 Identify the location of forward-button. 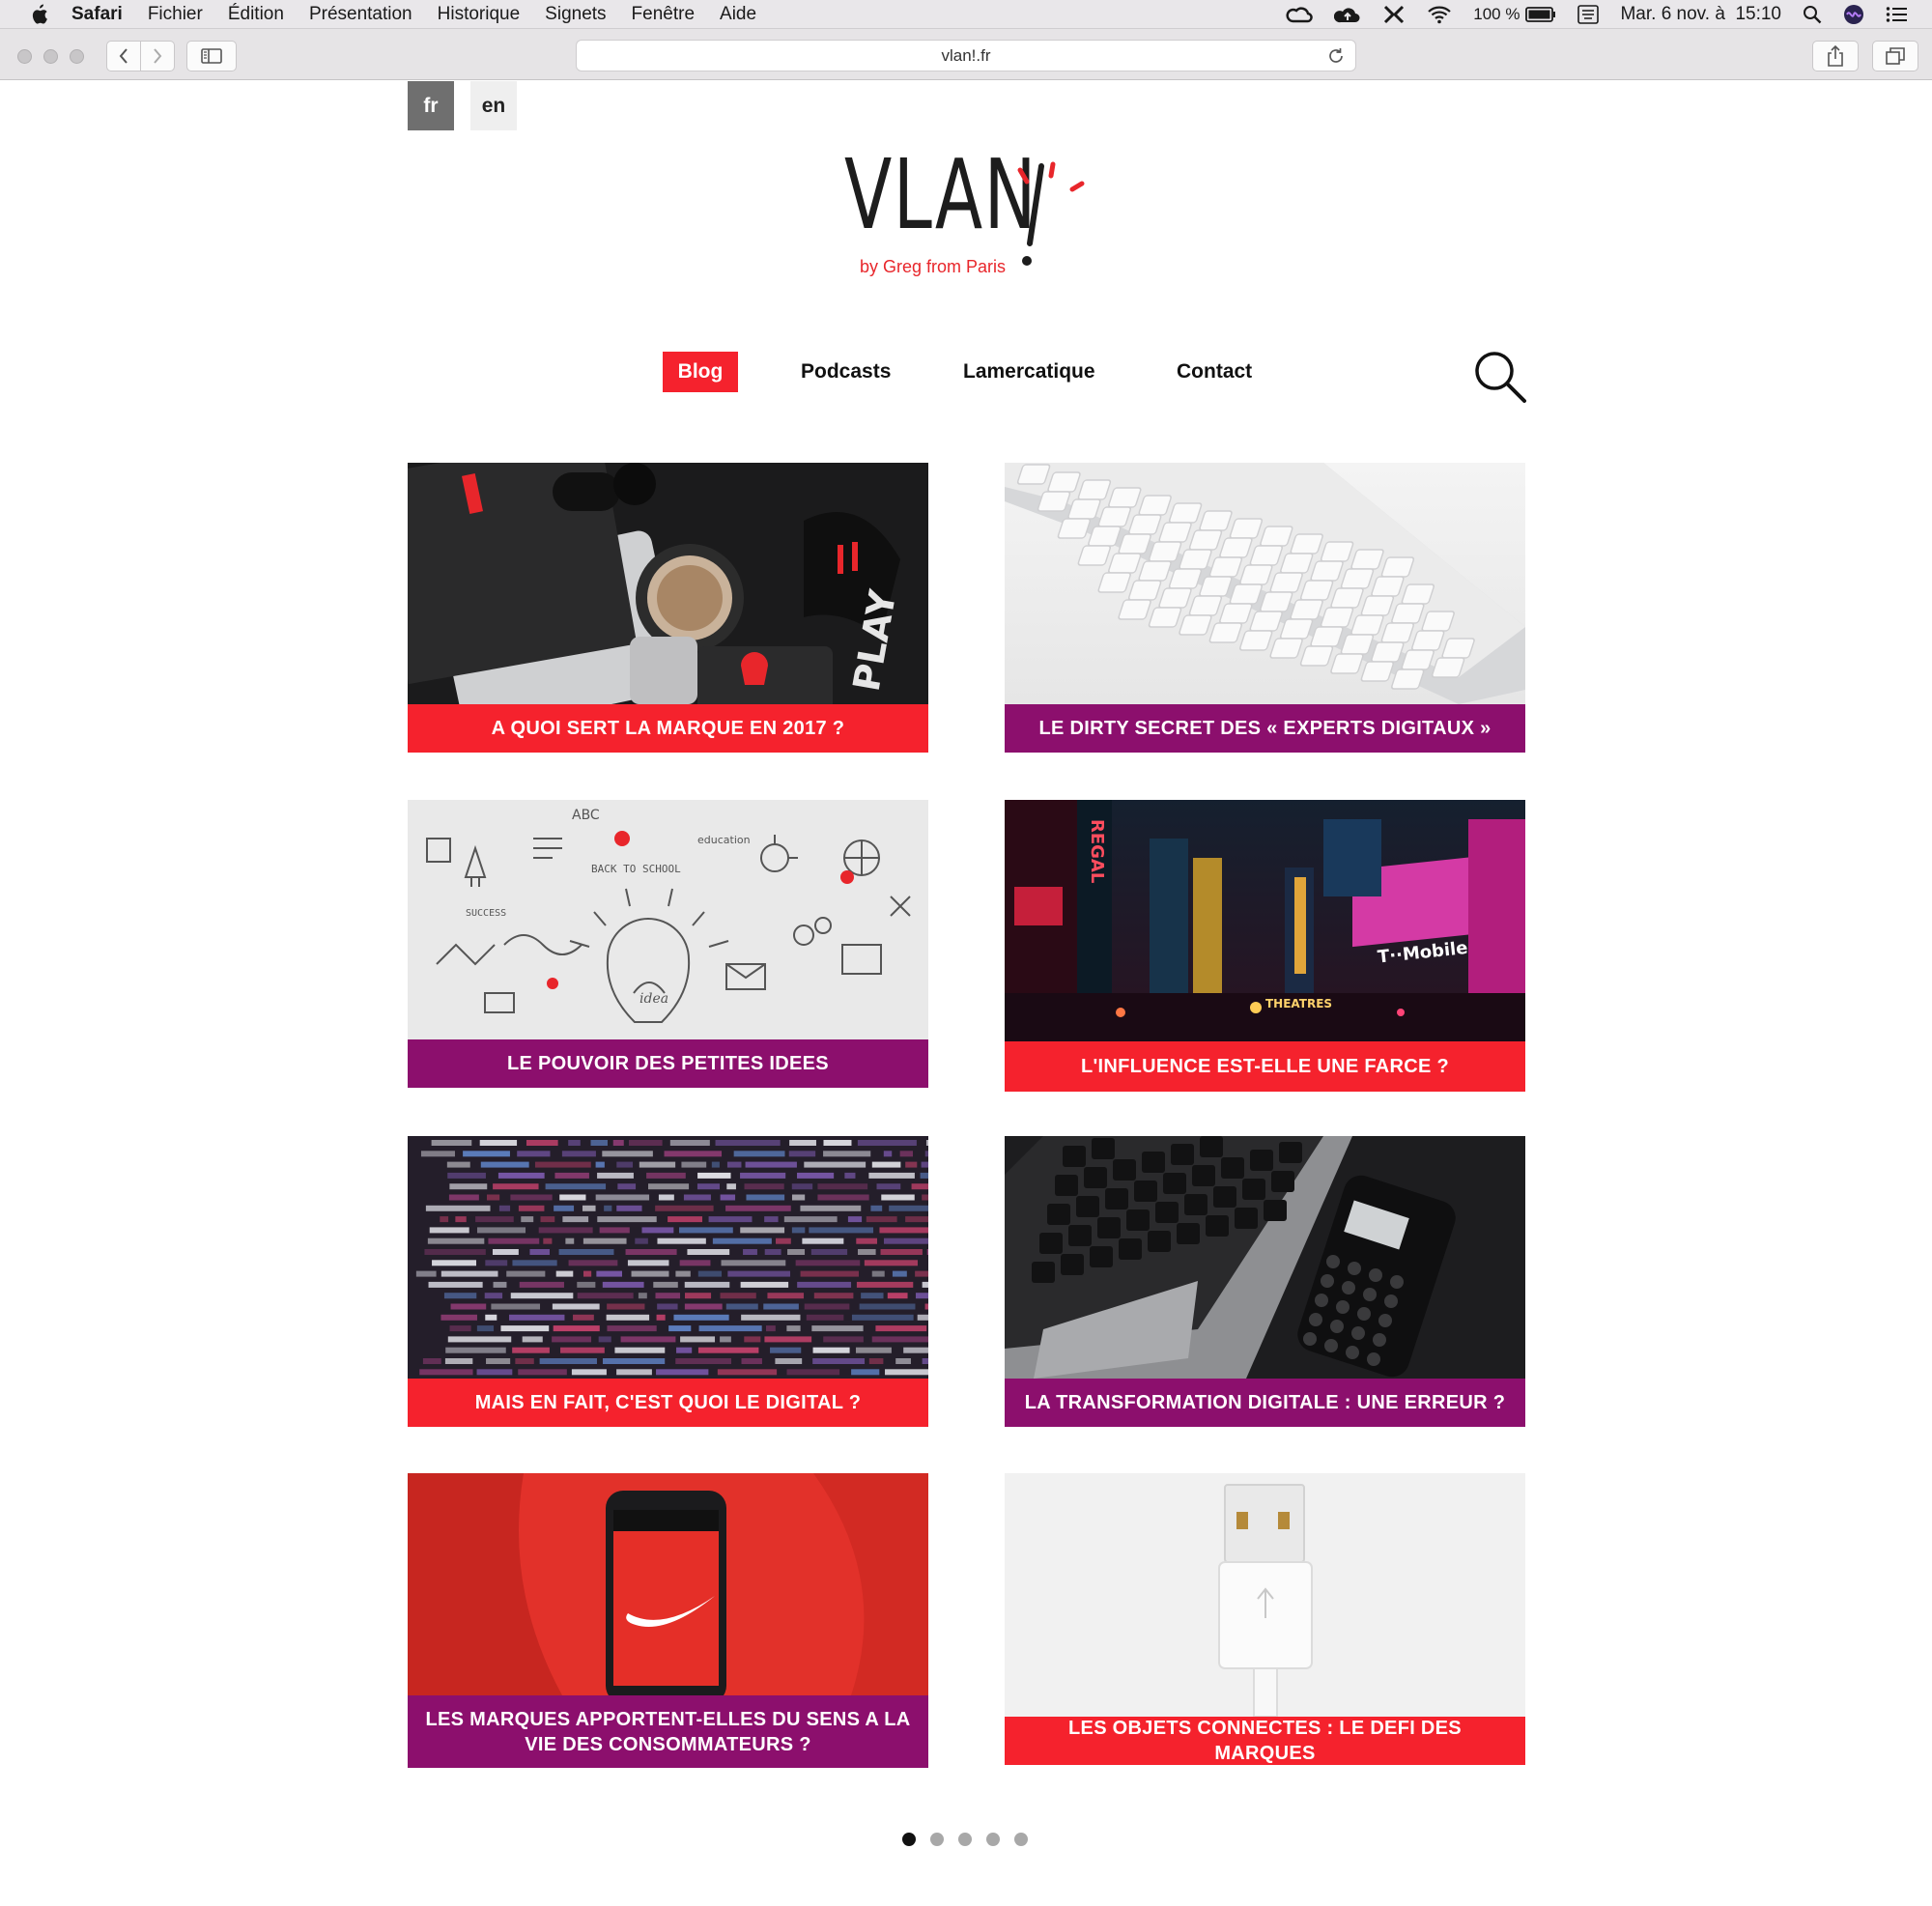
(157, 56).